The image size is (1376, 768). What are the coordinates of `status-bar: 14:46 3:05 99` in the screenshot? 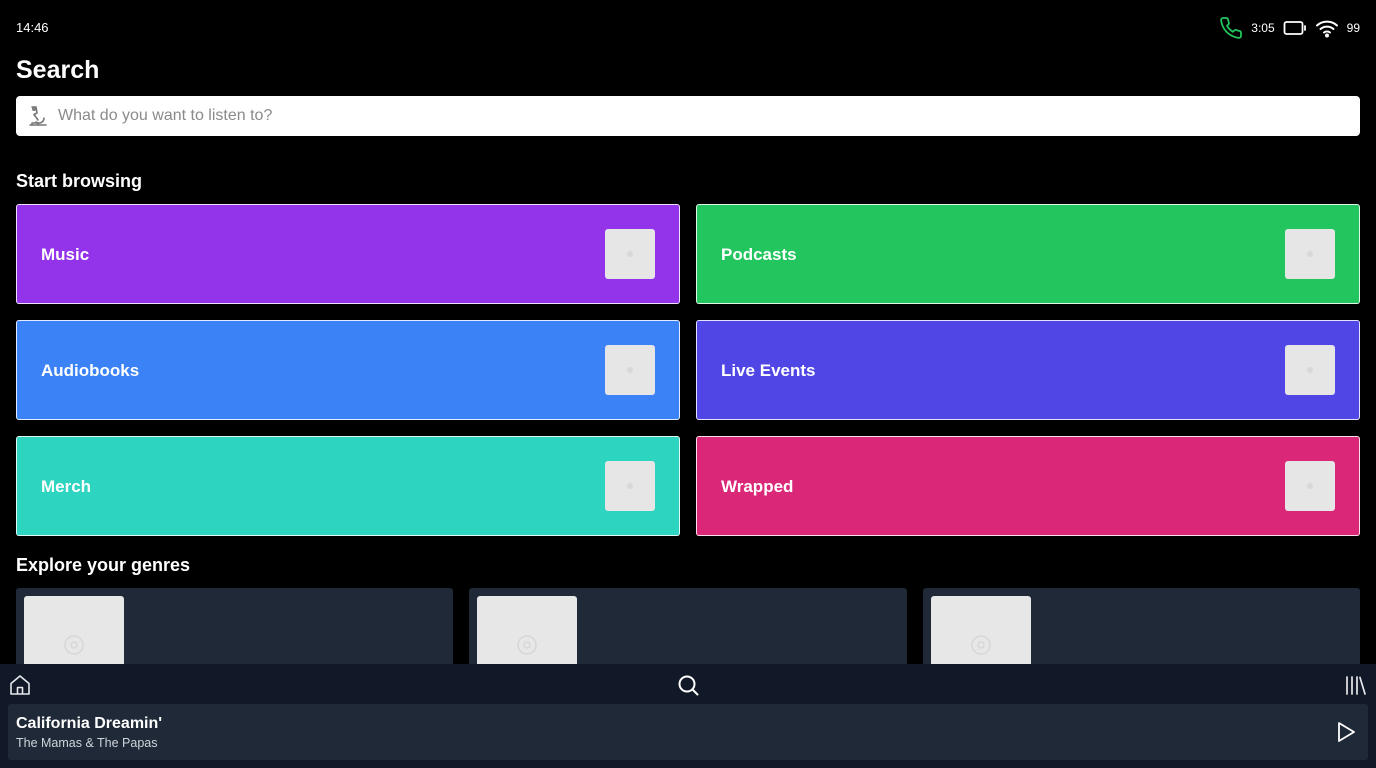 It's located at (688, 27).